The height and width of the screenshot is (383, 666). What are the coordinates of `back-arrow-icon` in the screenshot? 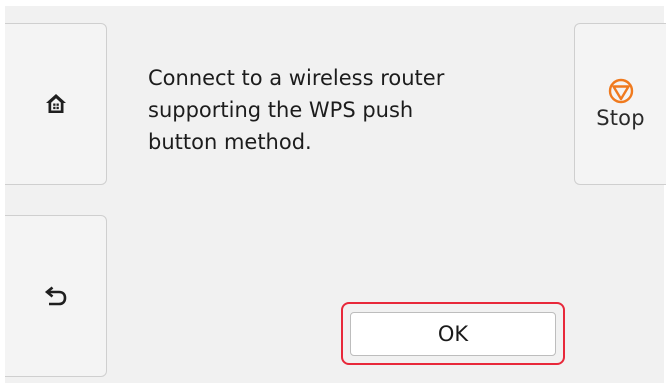 It's located at (56, 296).